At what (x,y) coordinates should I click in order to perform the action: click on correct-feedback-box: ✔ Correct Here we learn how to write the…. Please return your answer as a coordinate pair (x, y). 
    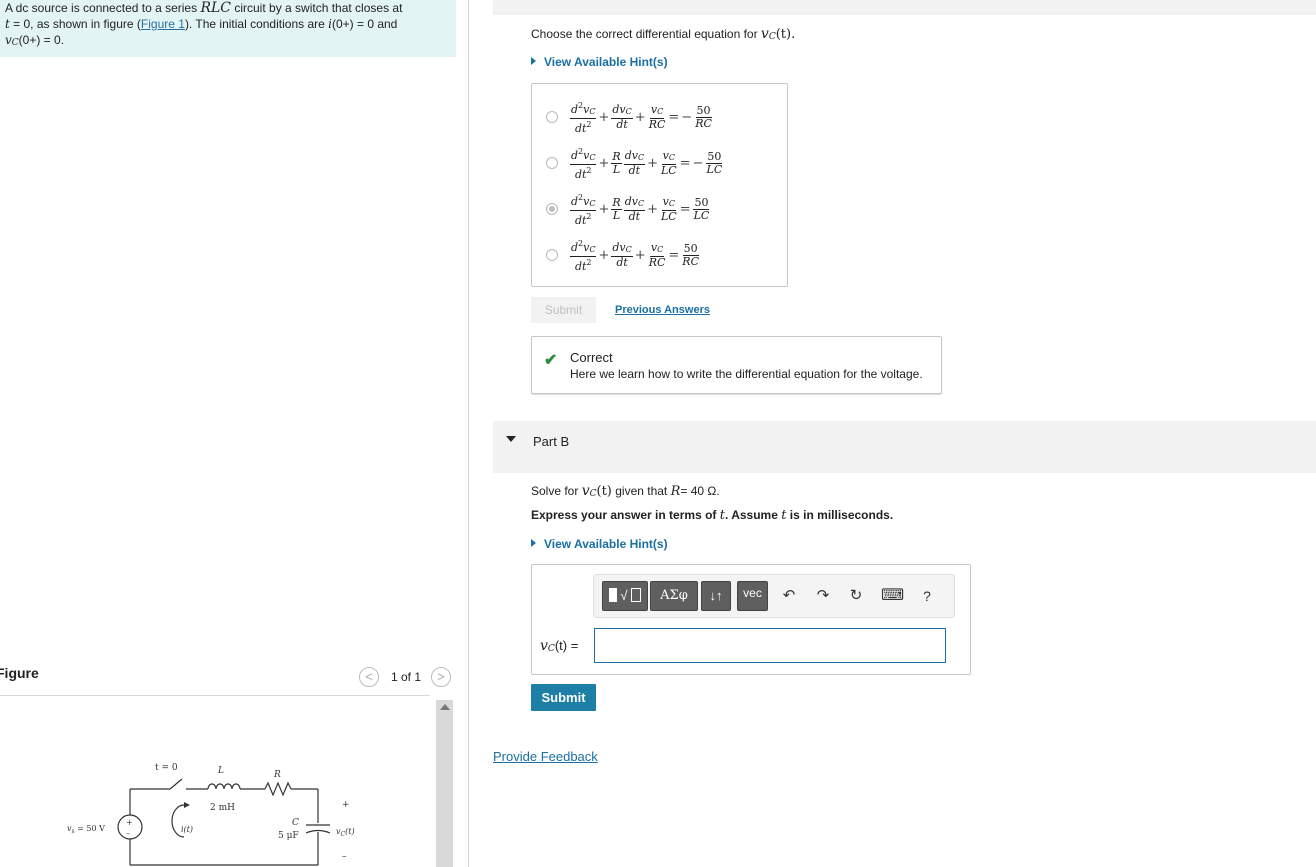
    Looking at the image, I should click on (736, 365).